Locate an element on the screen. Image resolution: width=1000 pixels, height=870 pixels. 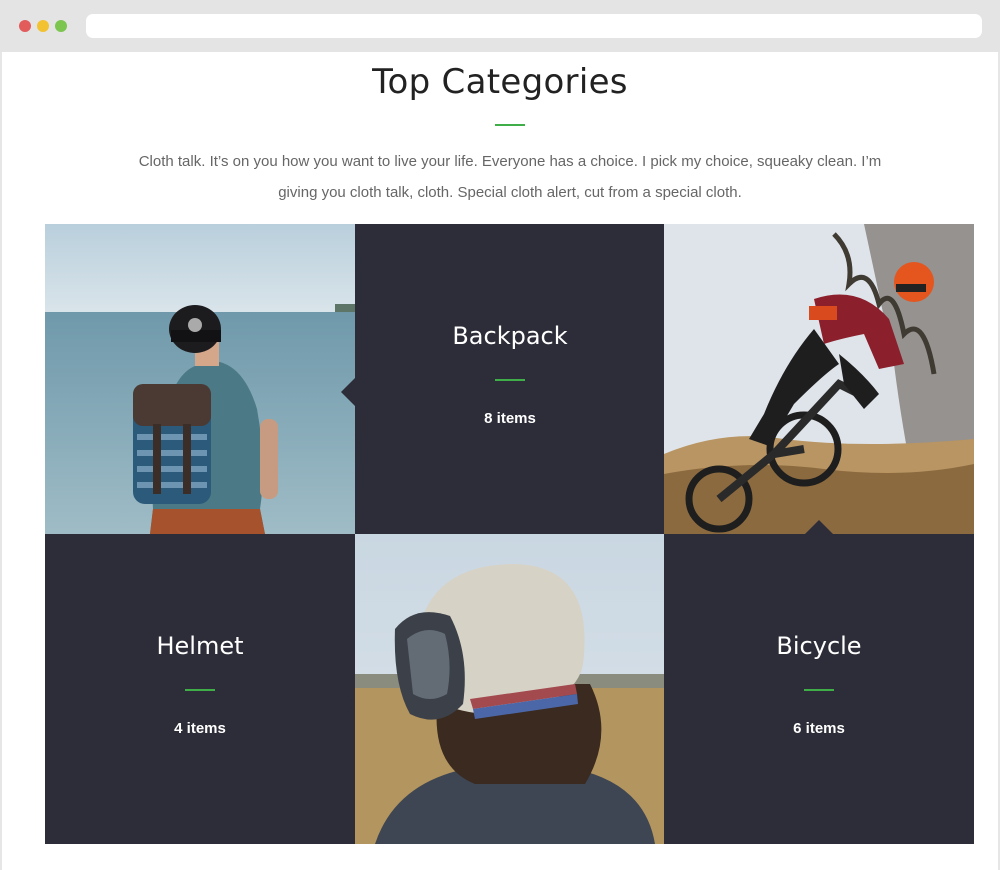
category-name: Helmet is located at coordinates (200, 646).